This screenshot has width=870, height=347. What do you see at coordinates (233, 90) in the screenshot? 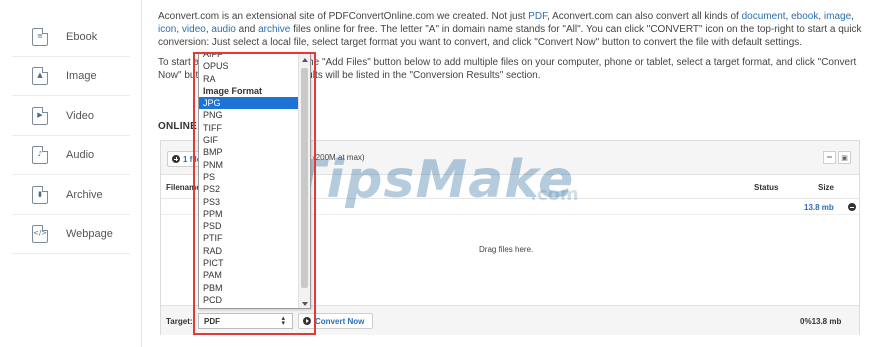
I see `dropdown-group-label: Image Format` at bounding box center [233, 90].